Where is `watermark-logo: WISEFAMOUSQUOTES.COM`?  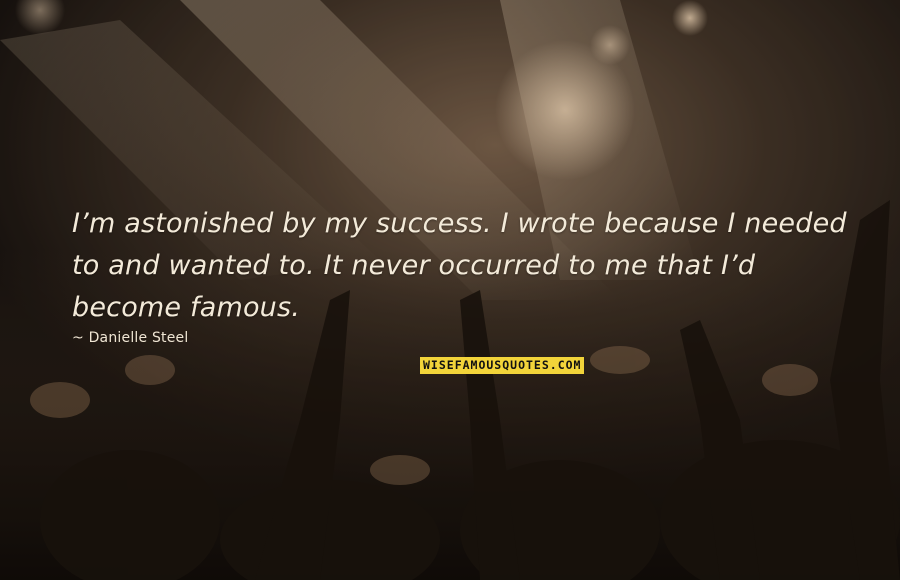 watermark-logo: WISEFAMOUSQUOTES.COM is located at coordinates (502, 365).